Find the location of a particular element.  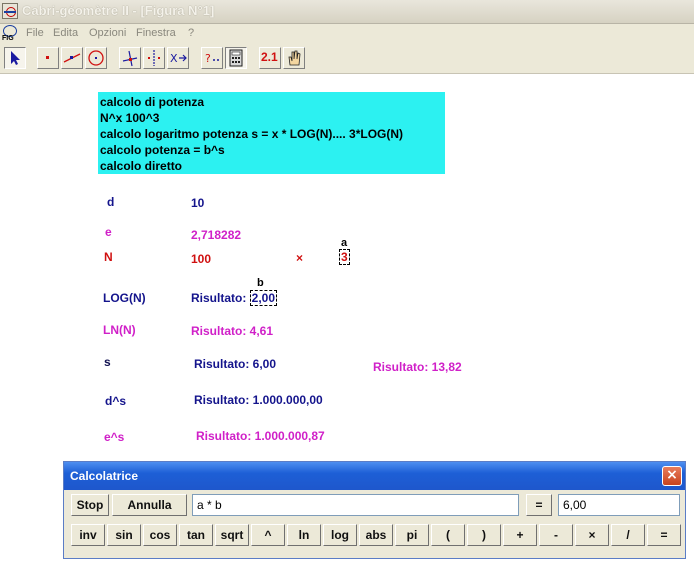

check-property-button: ? is located at coordinates (212, 58).